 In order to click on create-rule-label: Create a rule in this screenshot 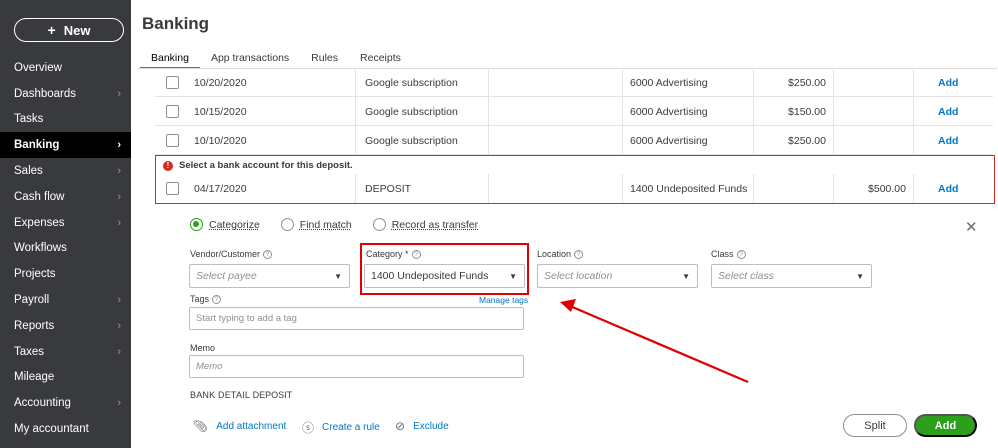, I will do `click(351, 427)`.